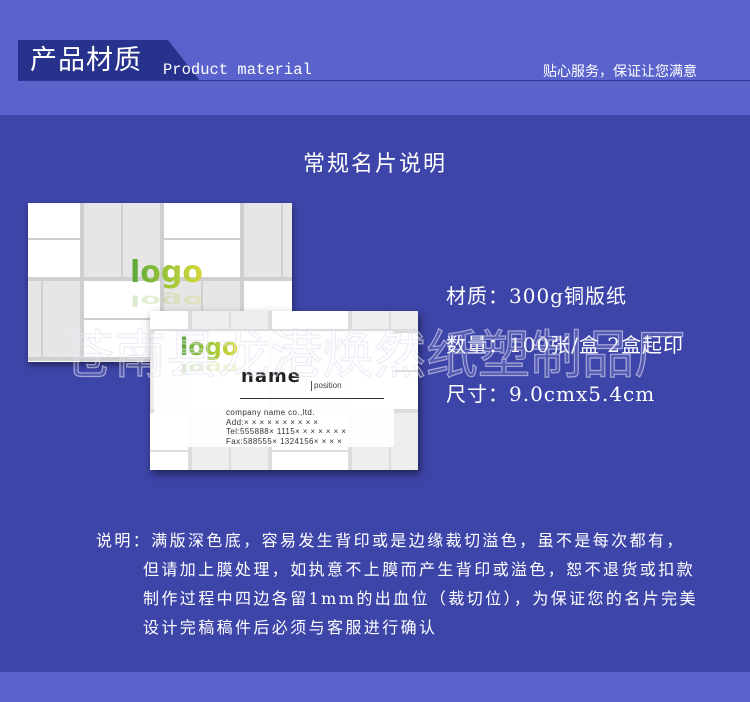 Image resolution: width=750 pixels, height=702 pixels. Describe the element at coordinates (209, 347) in the screenshot. I see `card-front-logo: logo` at that location.